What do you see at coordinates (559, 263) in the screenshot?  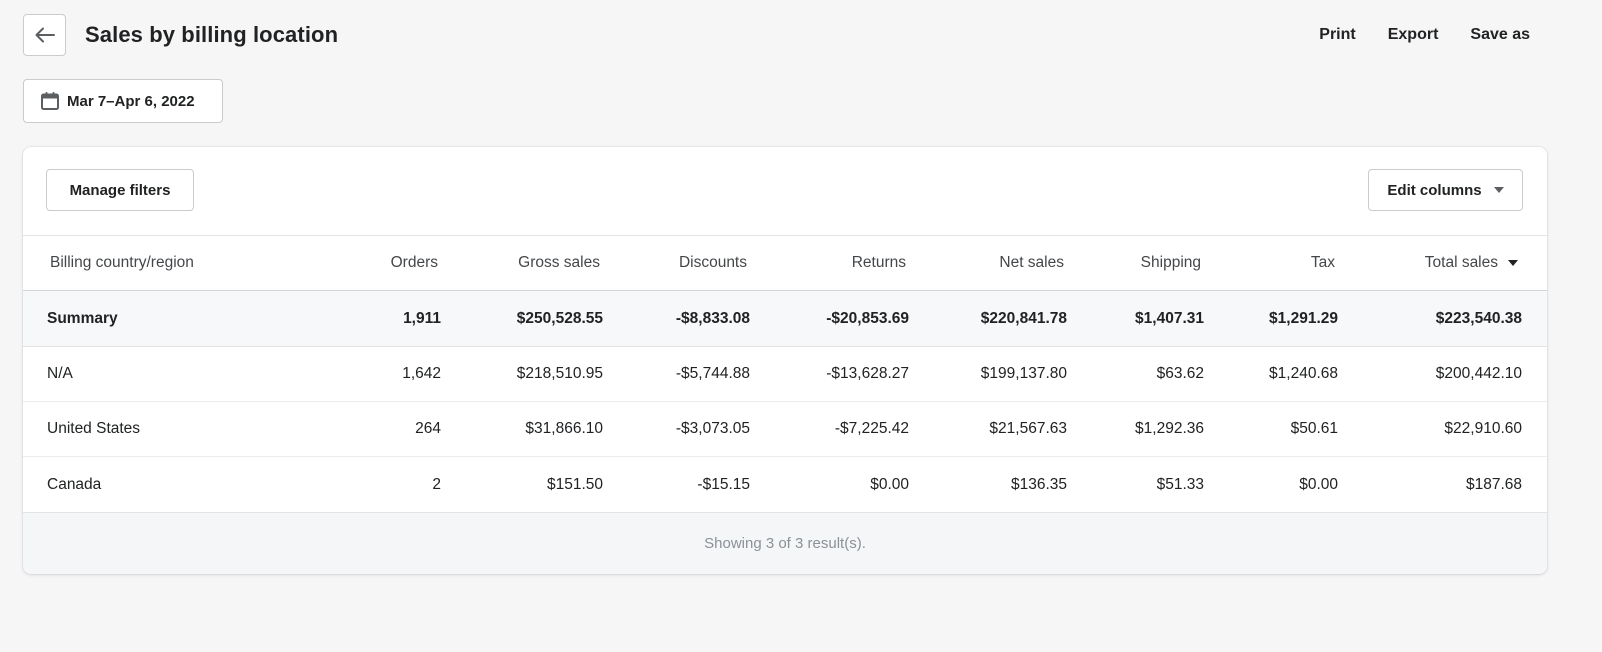 I see `column-header-gross-sales: Gross sales` at bounding box center [559, 263].